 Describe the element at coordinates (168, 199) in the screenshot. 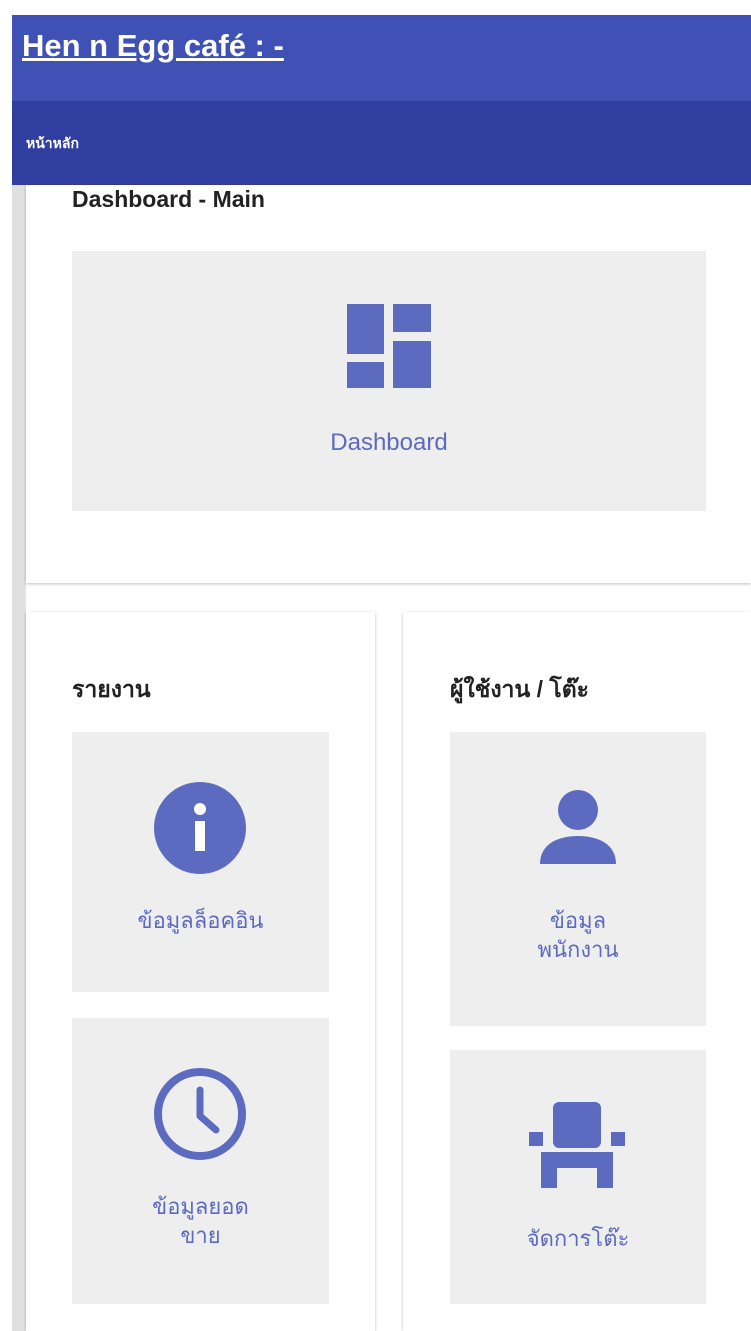

I see `dashboard-card-title: Dashboard - Main` at that location.